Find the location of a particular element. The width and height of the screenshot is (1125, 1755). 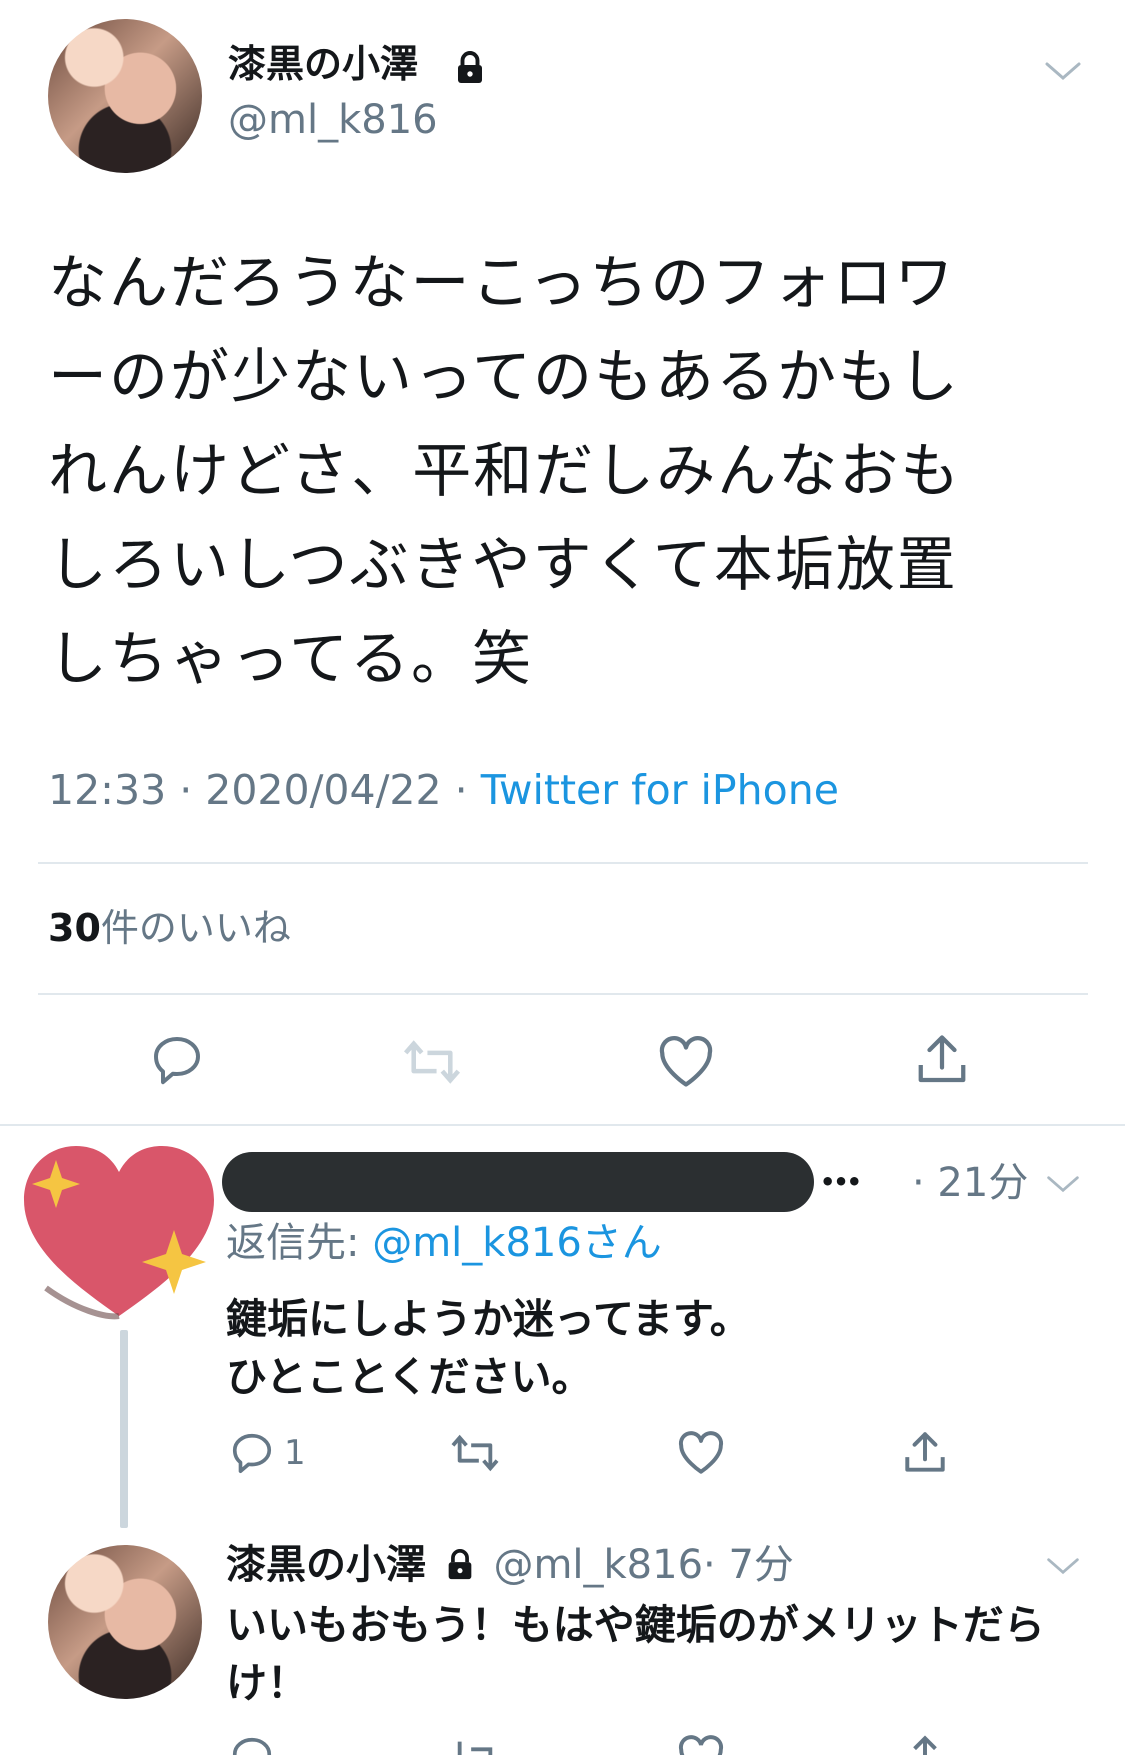

tweet-source-link: Twitter for iPhone is located at coordinates (660, 790).